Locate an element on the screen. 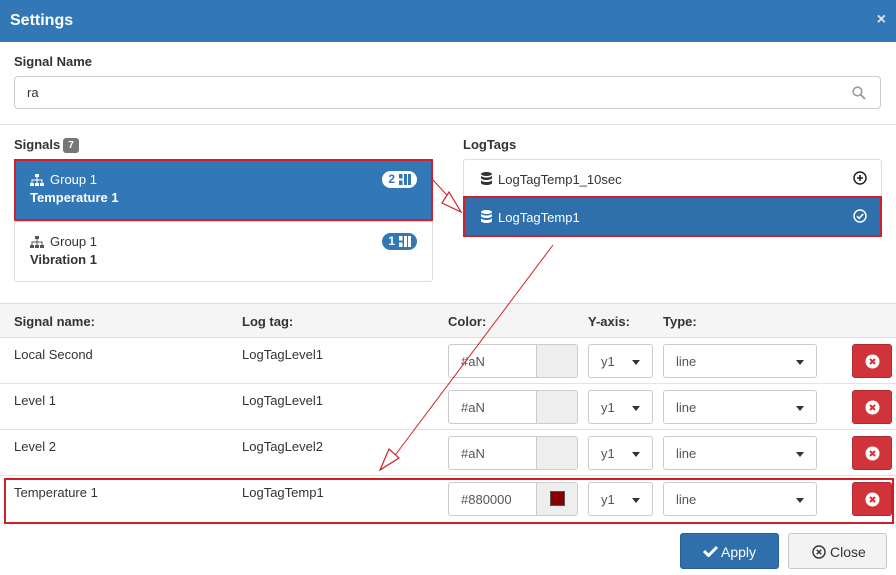 The height and width of the screenshot is (575, 896). close-icon: × is located at coordinates (881, 20).